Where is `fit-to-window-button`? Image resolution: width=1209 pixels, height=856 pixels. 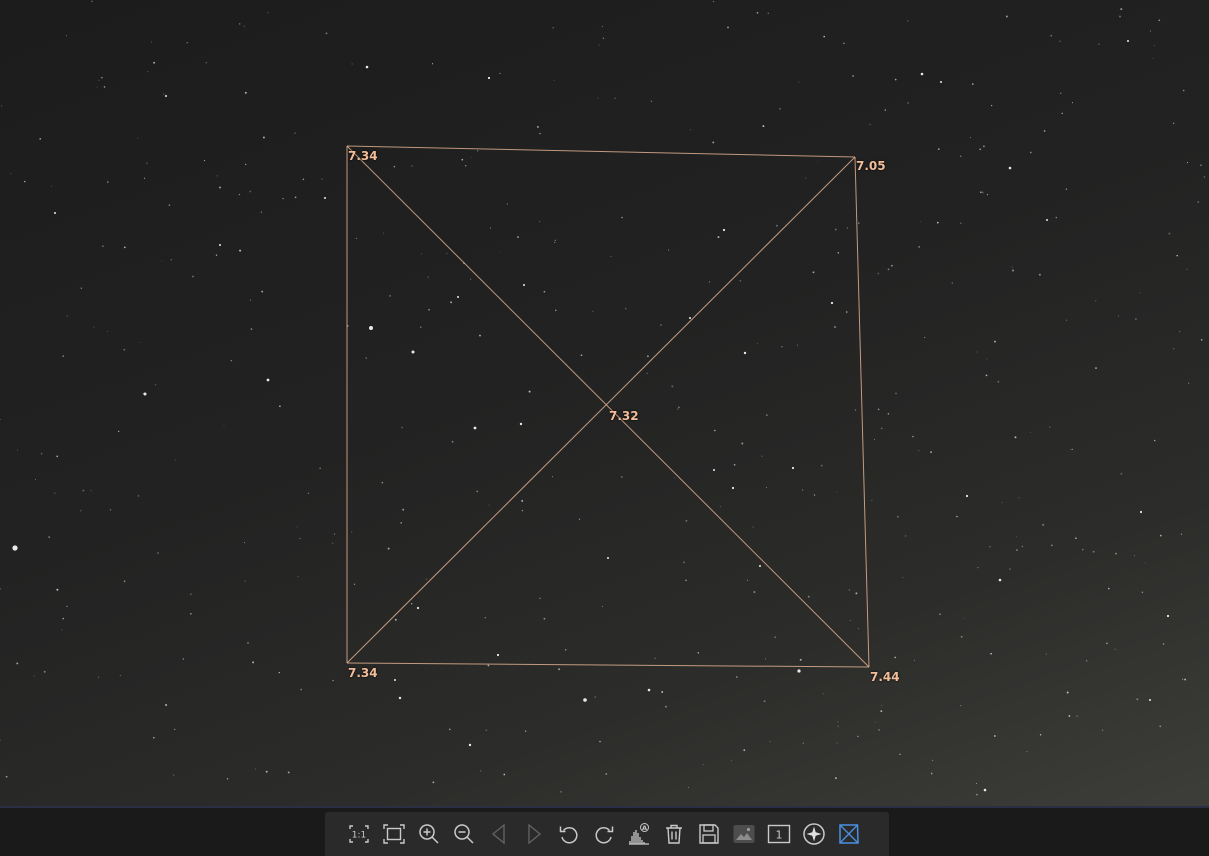
fit-to-window-button is located at coordinates (394, 834).